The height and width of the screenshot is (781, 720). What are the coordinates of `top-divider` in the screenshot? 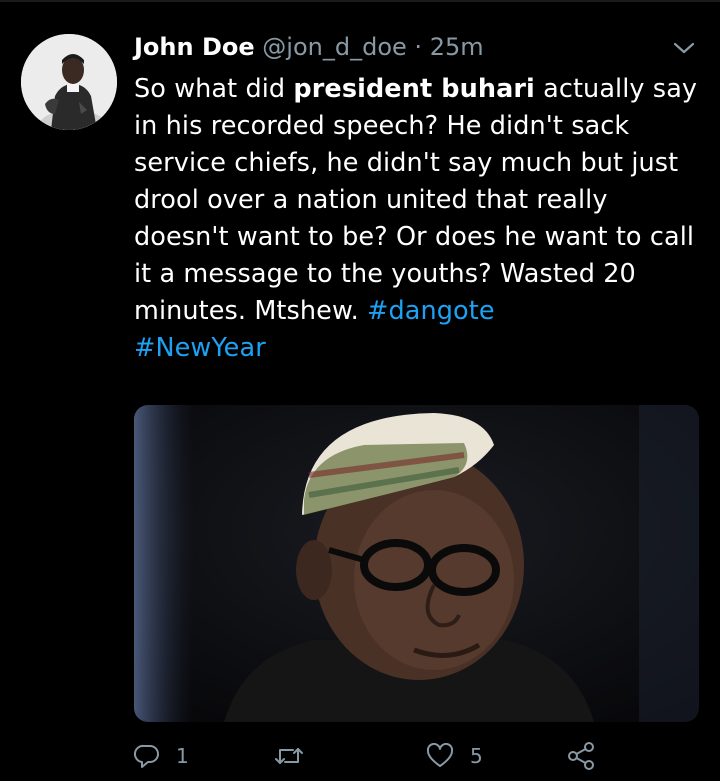 It's located at (360, 1).